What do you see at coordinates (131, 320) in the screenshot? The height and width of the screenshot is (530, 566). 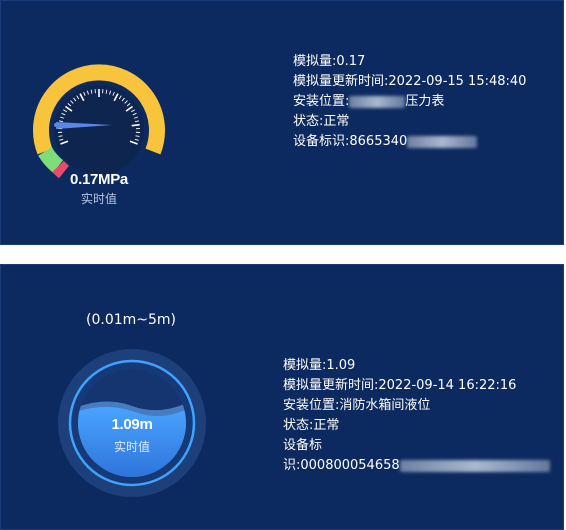 I see `range-label: (0.01m~5m)` at bounding box center [131, 320].